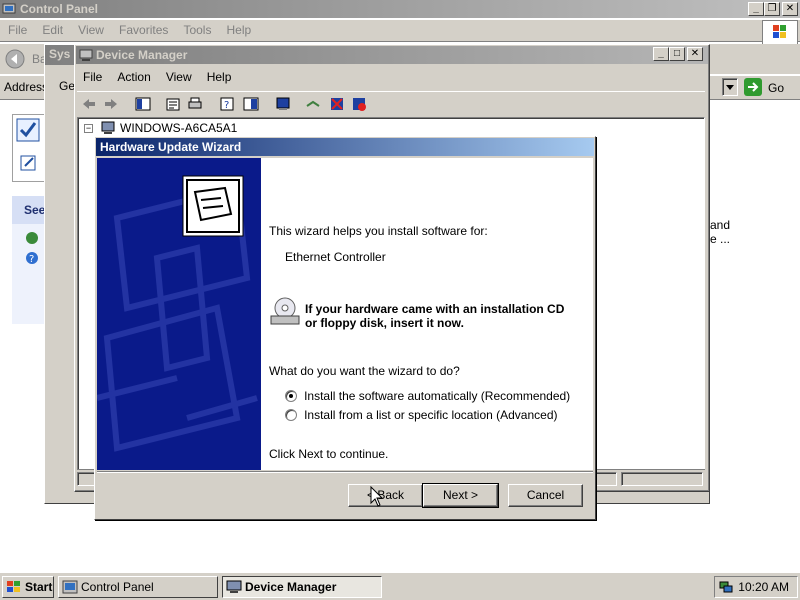  What do you see at coordinates (720, 225) in the screenshot?
I see `cp-partial-text-1: and` at bounding box center [720, 225].